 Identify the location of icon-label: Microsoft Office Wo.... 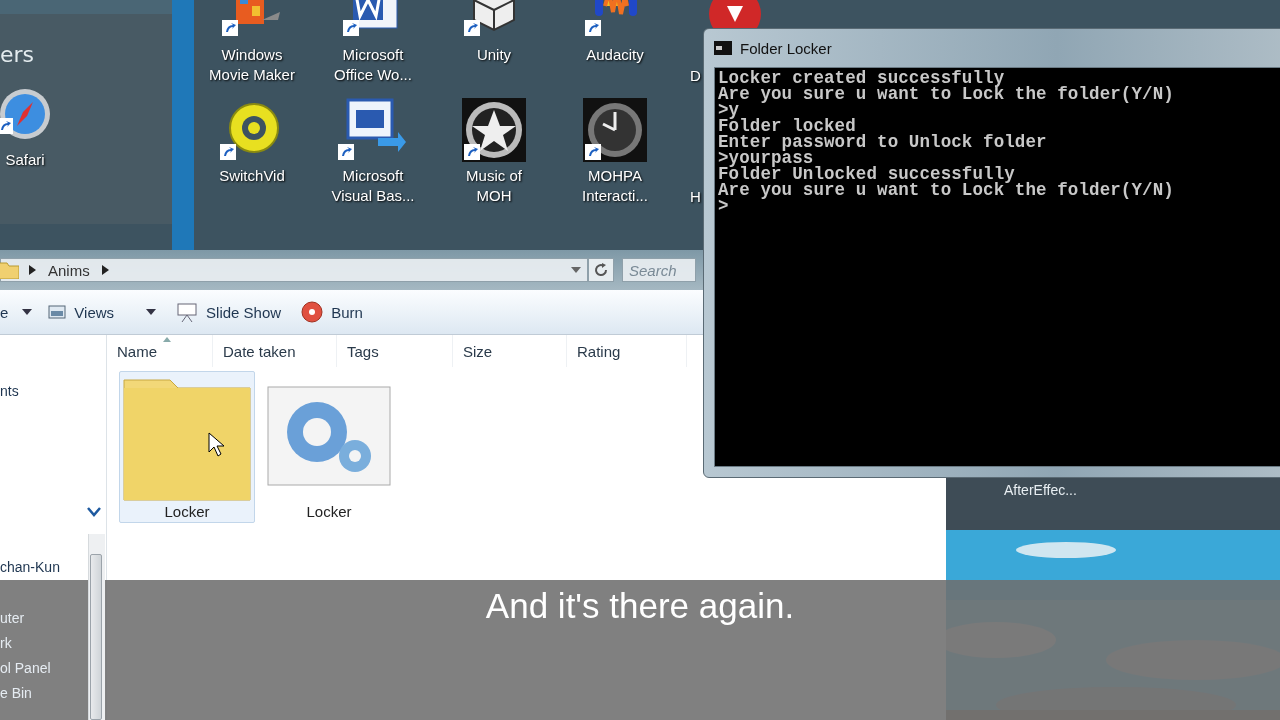
(373, 65).